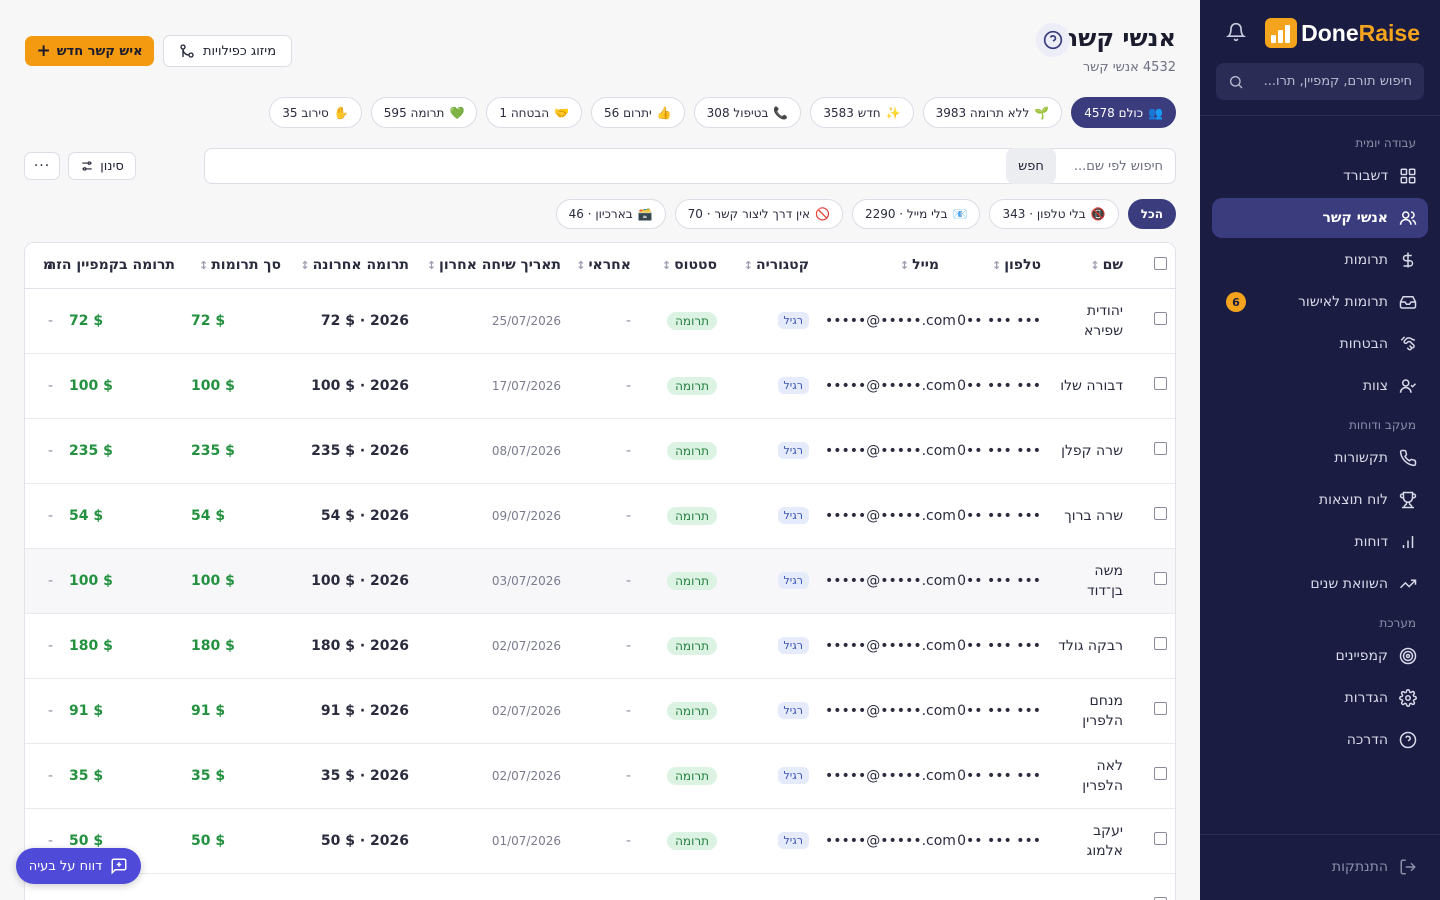 The height and width of the screenshot is (900, 1440). What do you see at coordinates (1031, 166) in the screenshot?
I see `search-button: חפש` at bounding box center [1031, 166].